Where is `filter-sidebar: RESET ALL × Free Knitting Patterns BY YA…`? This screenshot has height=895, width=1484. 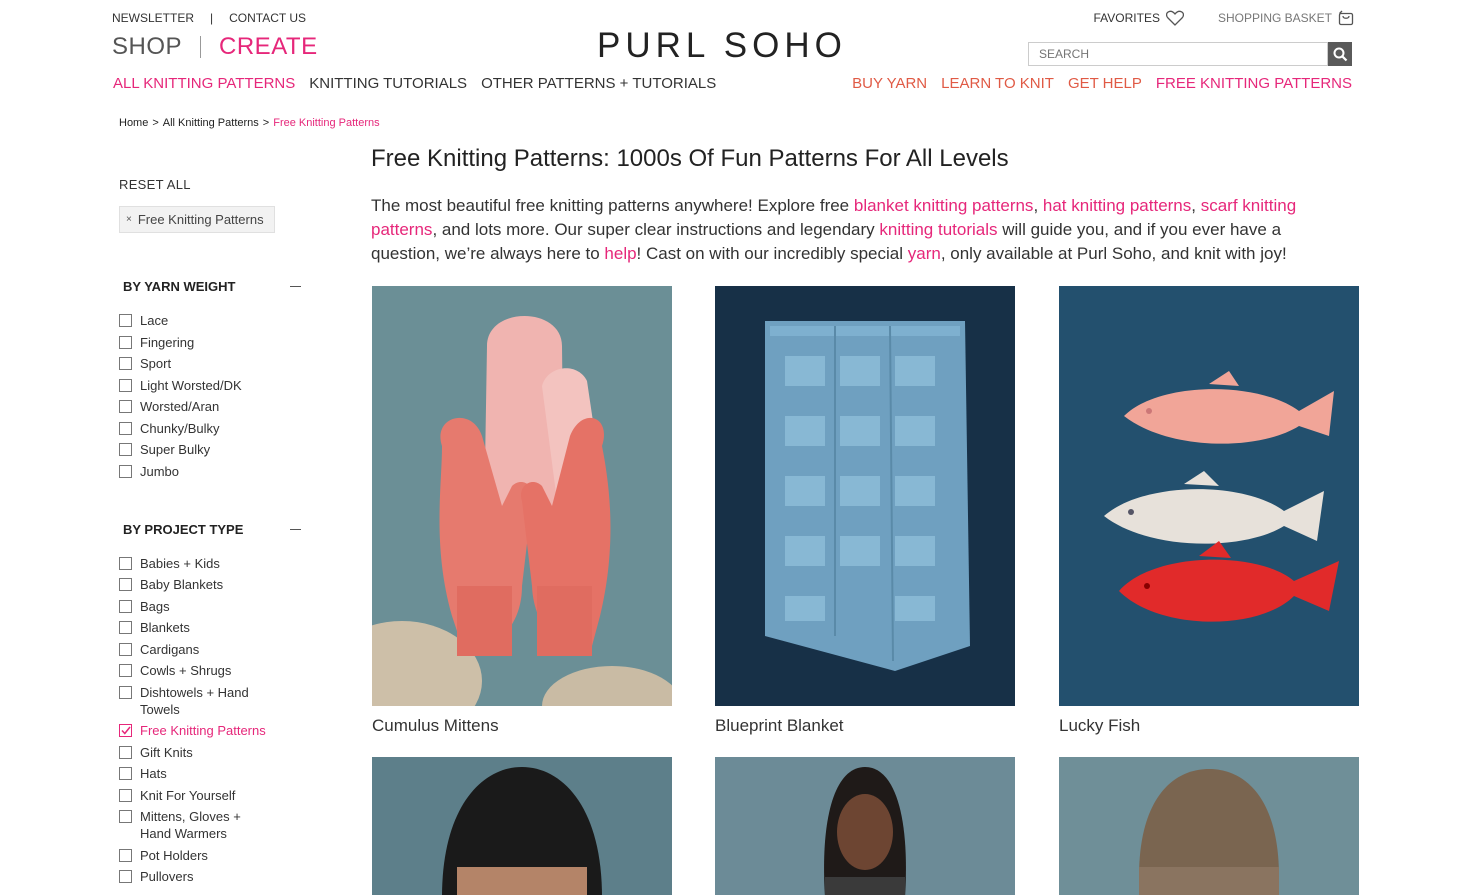
filter-sidebar: RESET ALL × Free Knitting Patterns BY YA… is located at coordinates (214, 533).